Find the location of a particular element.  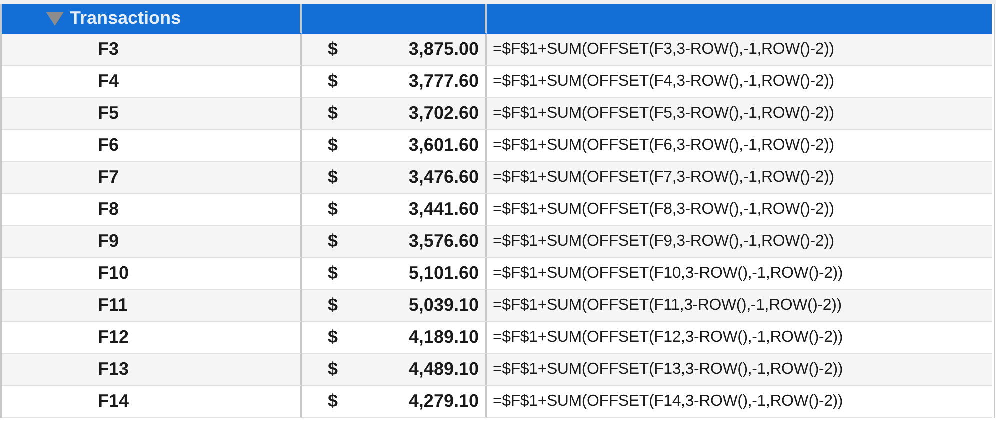

cell-reference: F7 is located at coordinates (109, 177).